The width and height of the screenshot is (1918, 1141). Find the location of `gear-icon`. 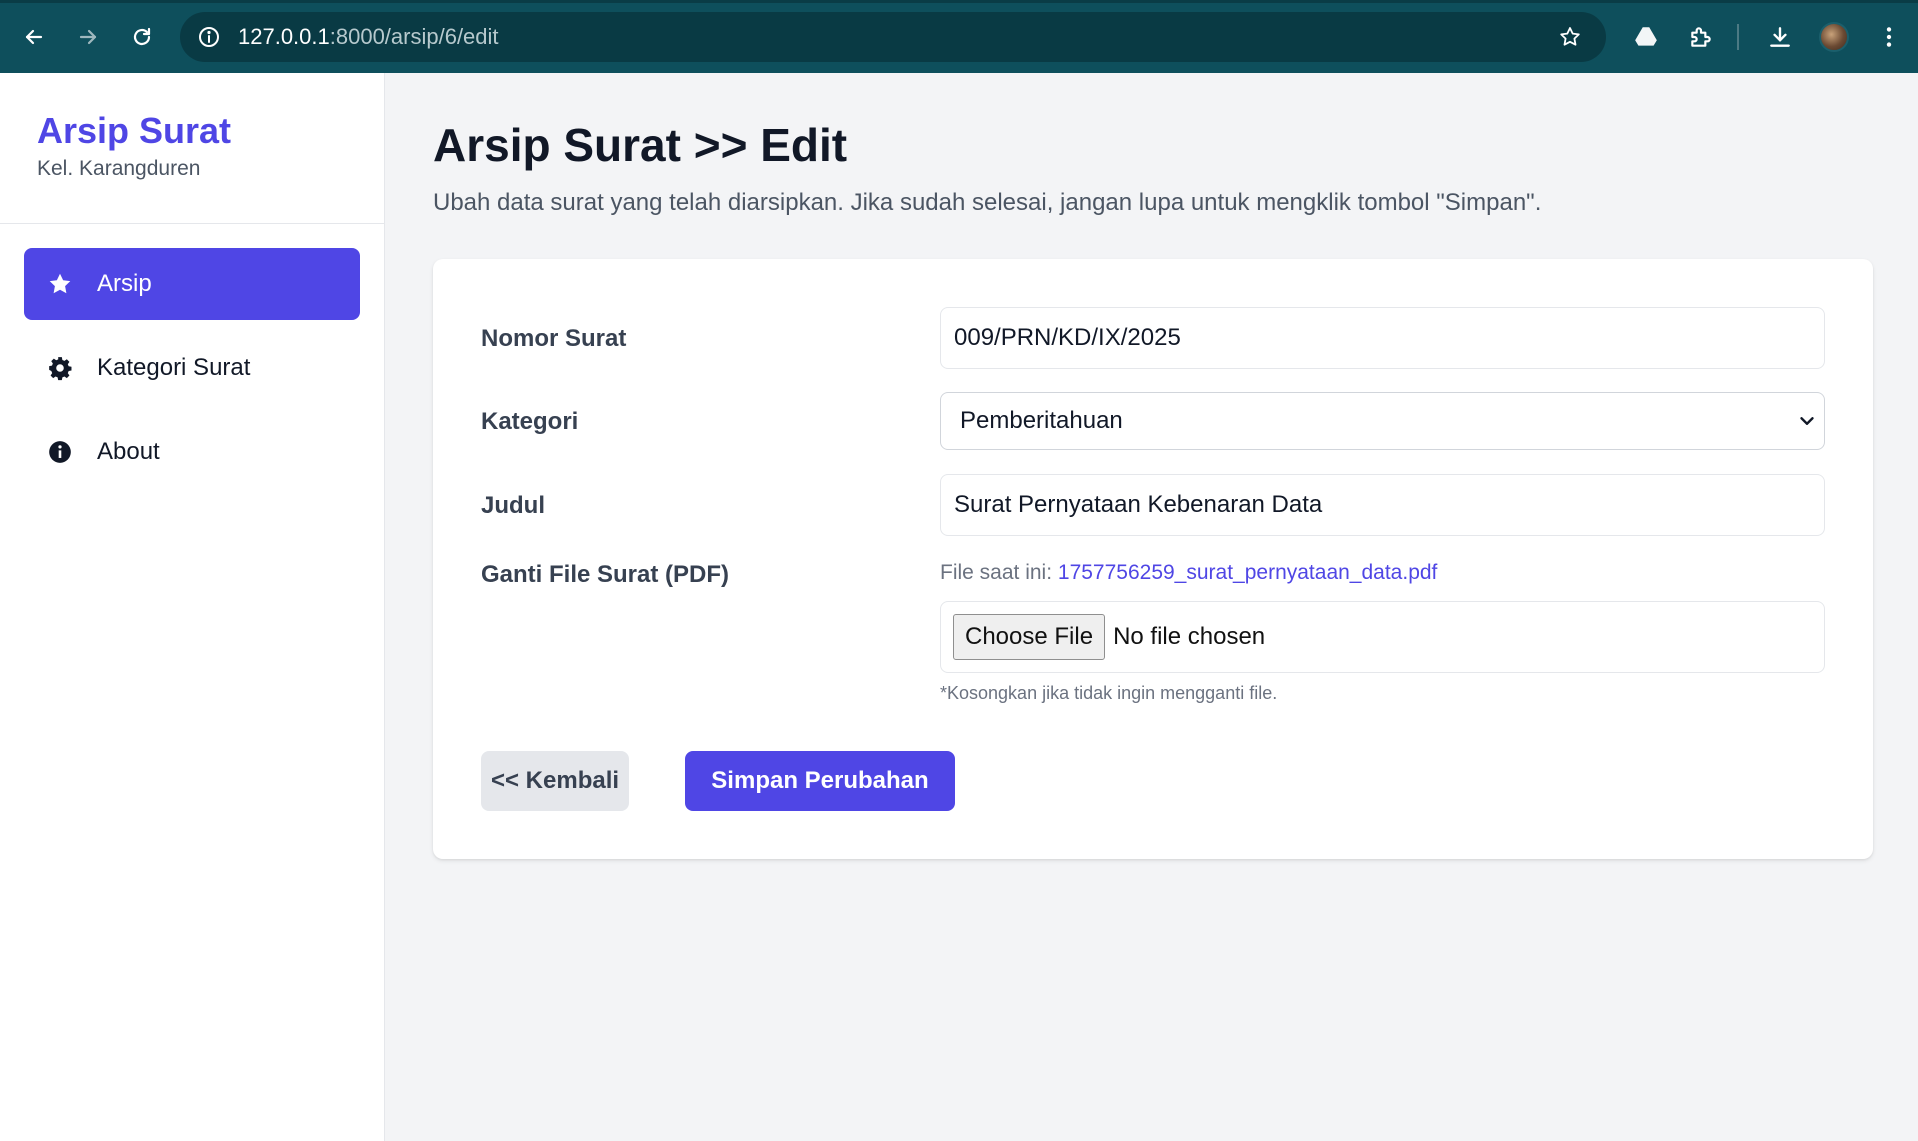

gear-icon is located at coordinates (60, 368).